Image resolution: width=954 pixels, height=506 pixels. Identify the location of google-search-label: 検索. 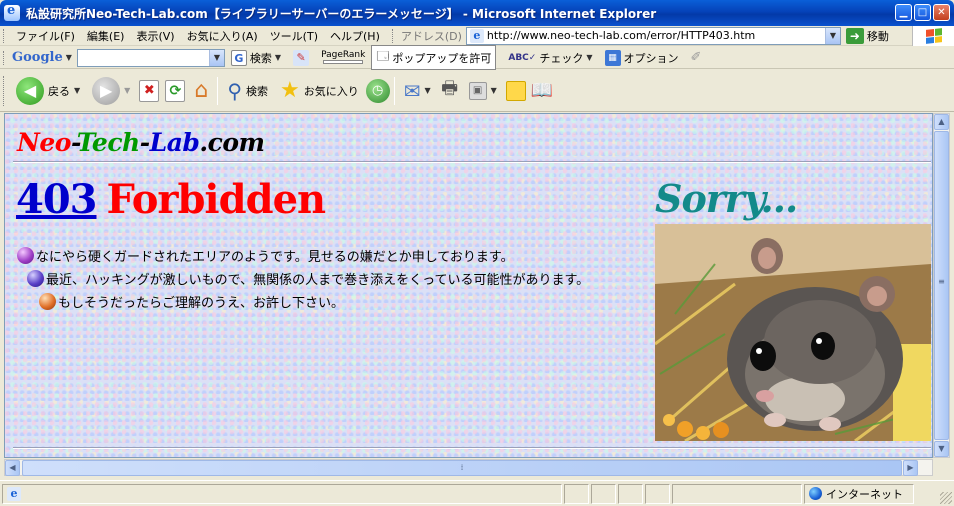
(260, 58).